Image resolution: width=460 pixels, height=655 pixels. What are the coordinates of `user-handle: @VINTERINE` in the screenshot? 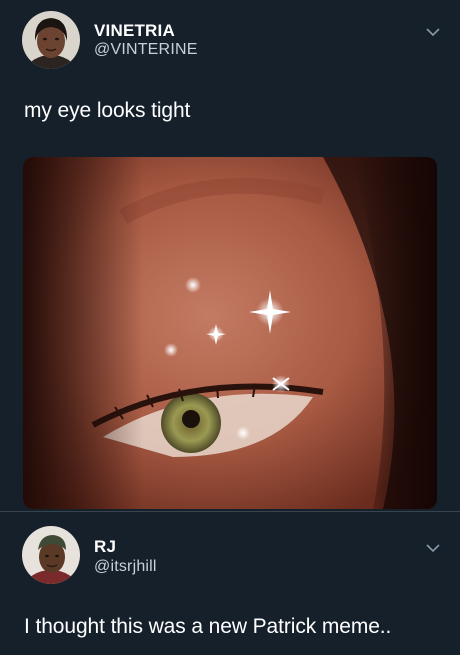 It's located at (146, 50).